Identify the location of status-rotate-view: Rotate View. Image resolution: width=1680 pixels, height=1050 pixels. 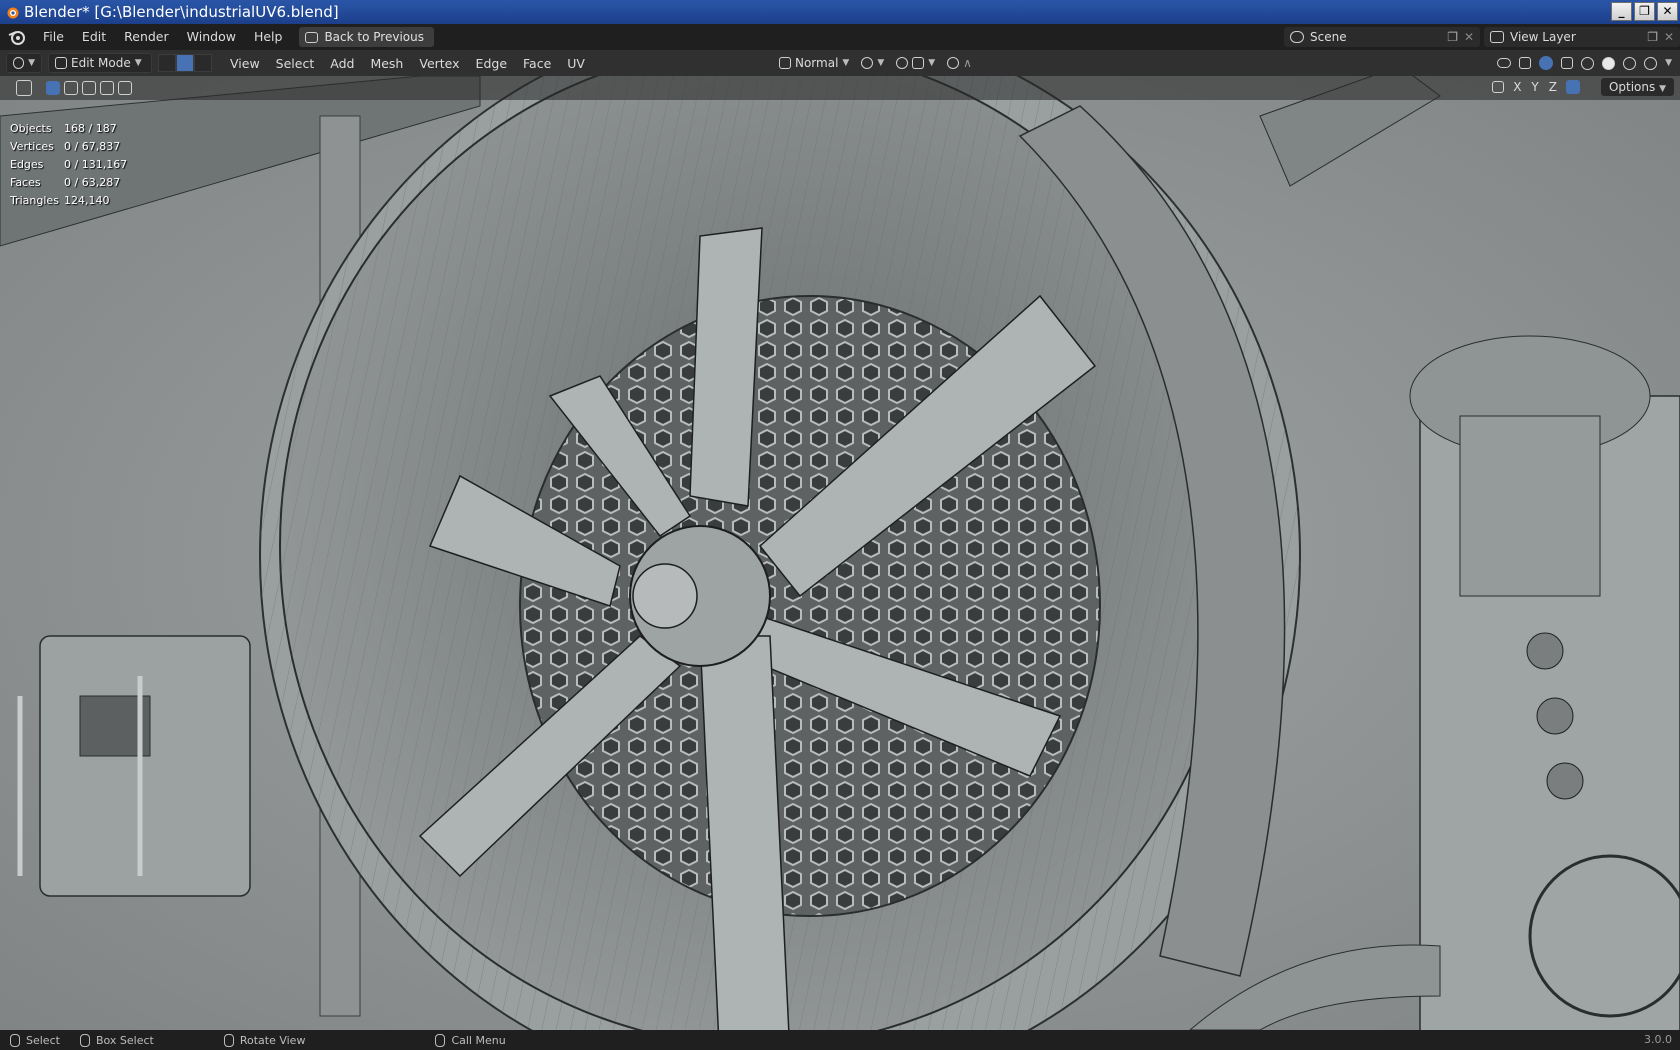
(264, 1040).